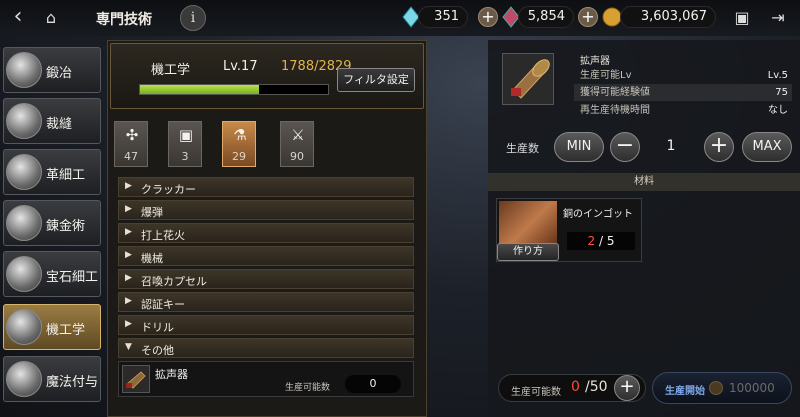  What do you see at coordinates (376, 80) in the screenshot?
I see `filter-settings-button: フィルタ設定` at bounding box center [376, 80].